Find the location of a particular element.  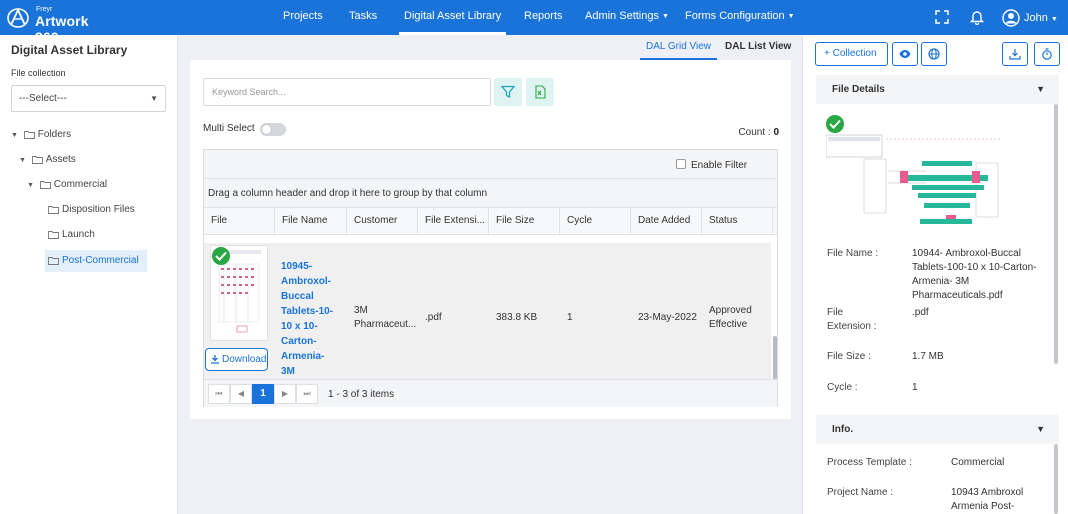

first-page-button: ⏮ is located at coordinates (219, 394).